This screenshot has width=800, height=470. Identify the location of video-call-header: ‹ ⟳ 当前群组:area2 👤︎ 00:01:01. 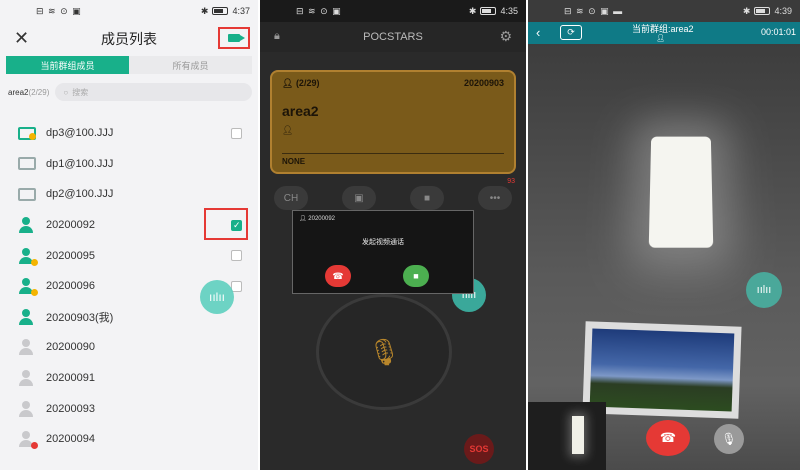
(664, 33).